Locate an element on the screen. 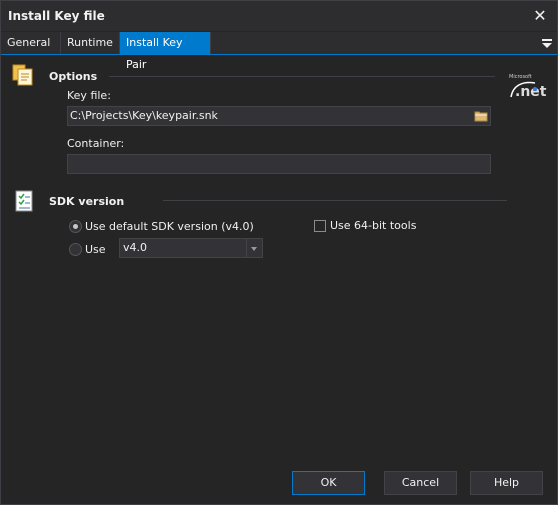 This screenshot has width=558, height=505. key-file-field: C:\Projects\Key\keypair.snk is located at coordinates (279, 116).